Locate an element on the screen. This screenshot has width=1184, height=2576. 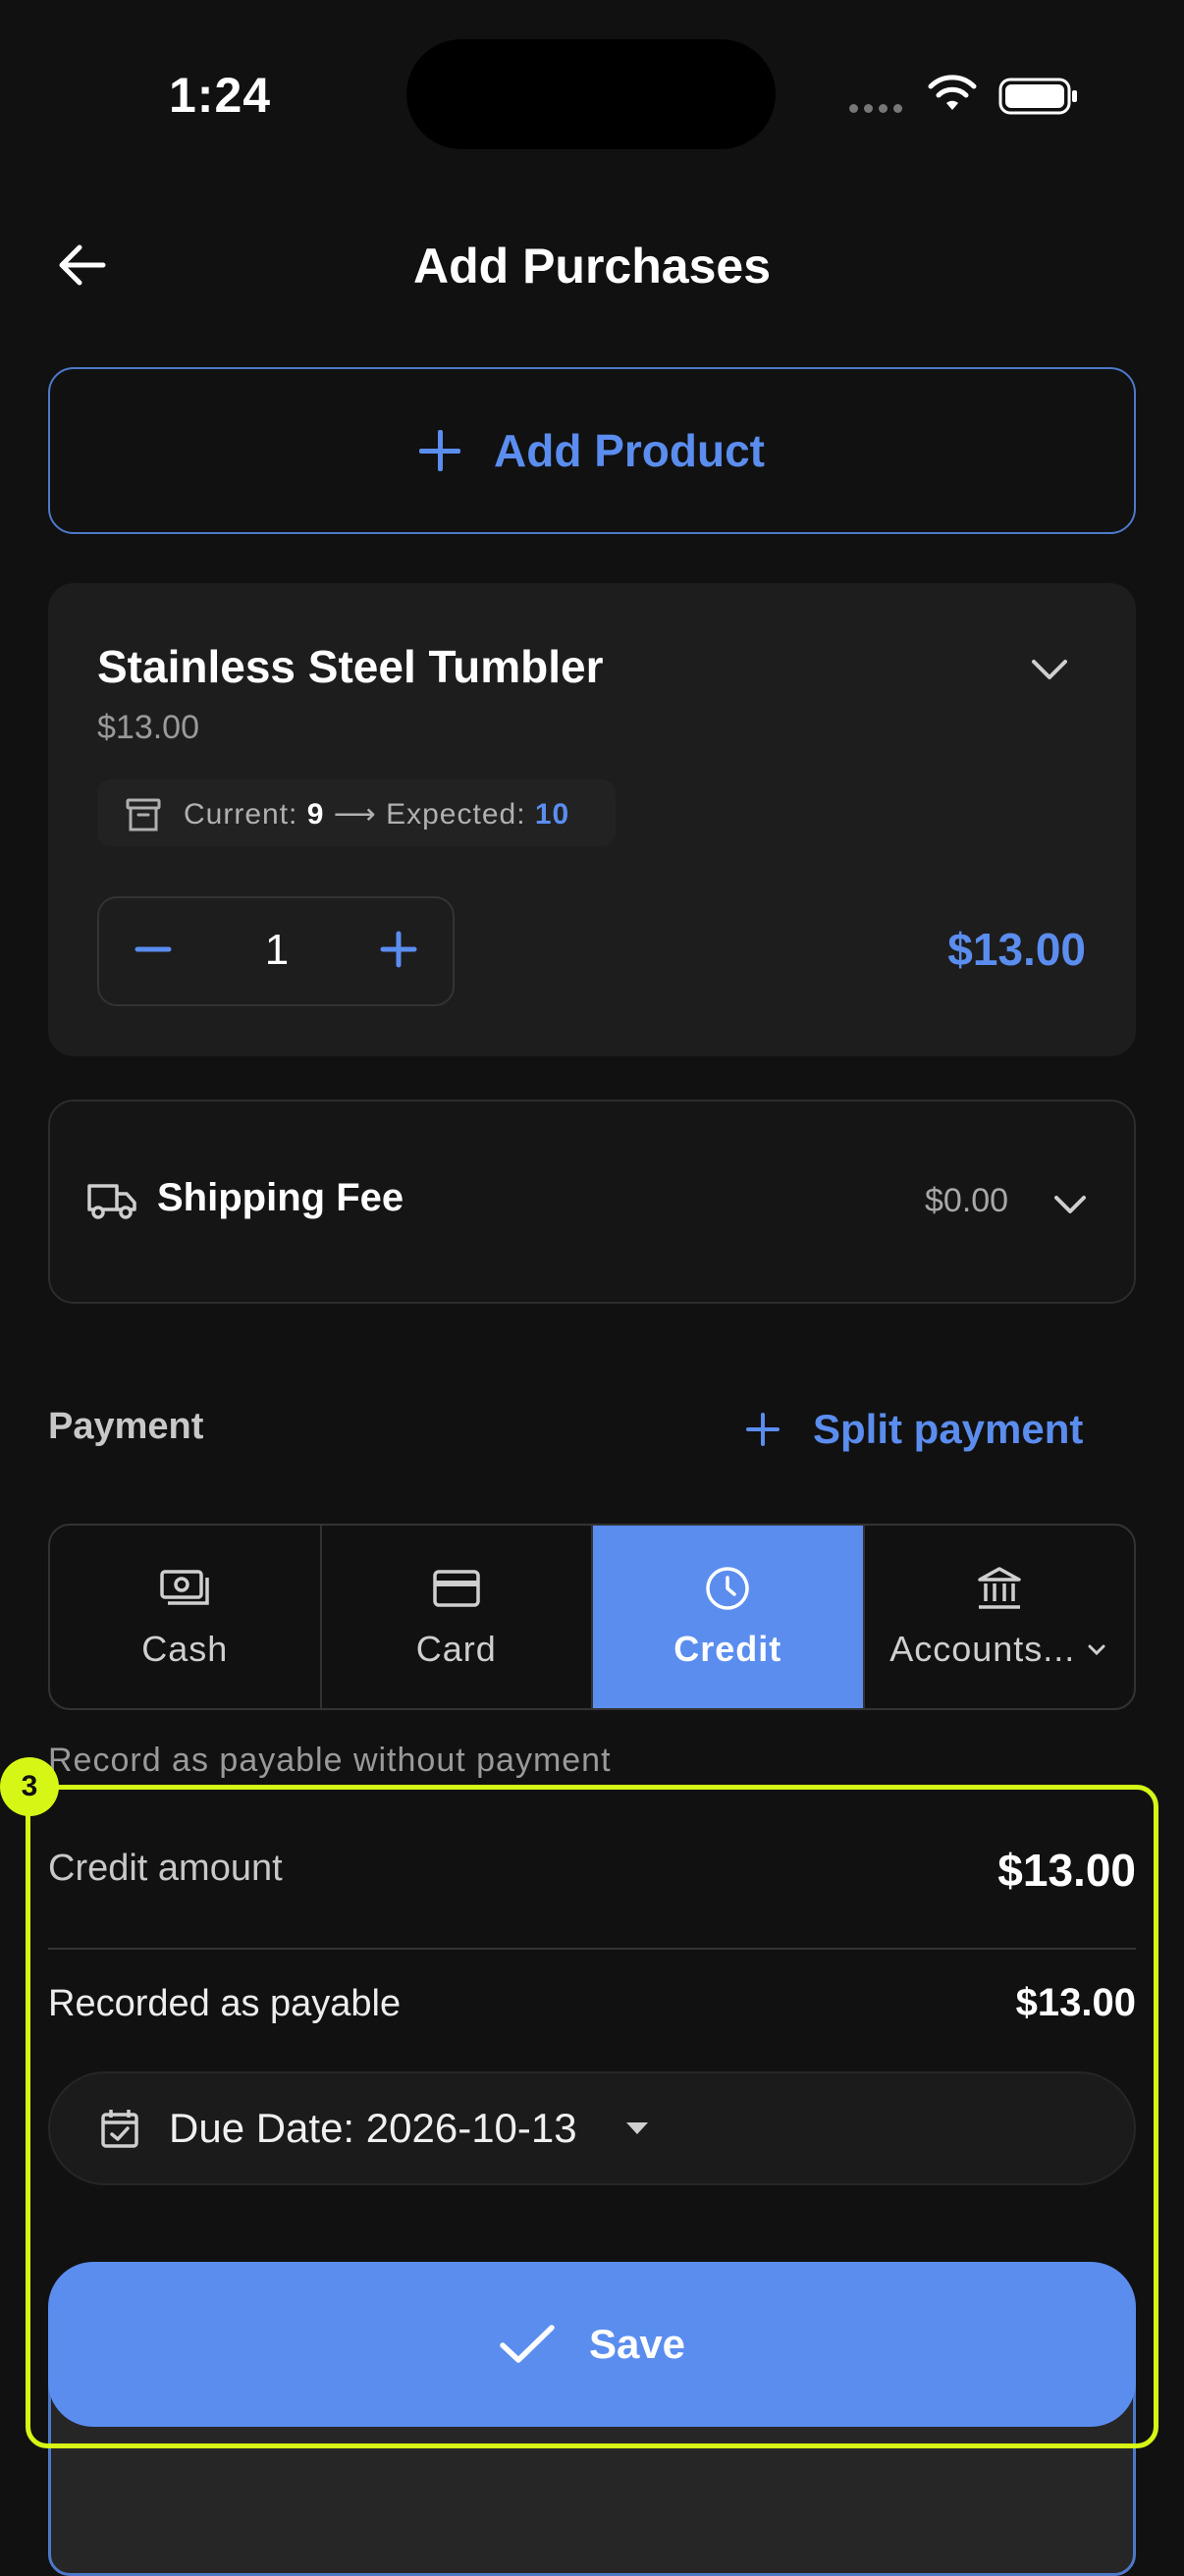
payment-method-label: Credit is located at coordinates (728, 1649).